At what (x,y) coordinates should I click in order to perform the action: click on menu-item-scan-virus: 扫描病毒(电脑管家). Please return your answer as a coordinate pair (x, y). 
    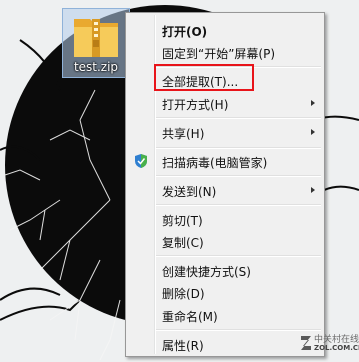
    Looking at the image, I should click on (225, 161).